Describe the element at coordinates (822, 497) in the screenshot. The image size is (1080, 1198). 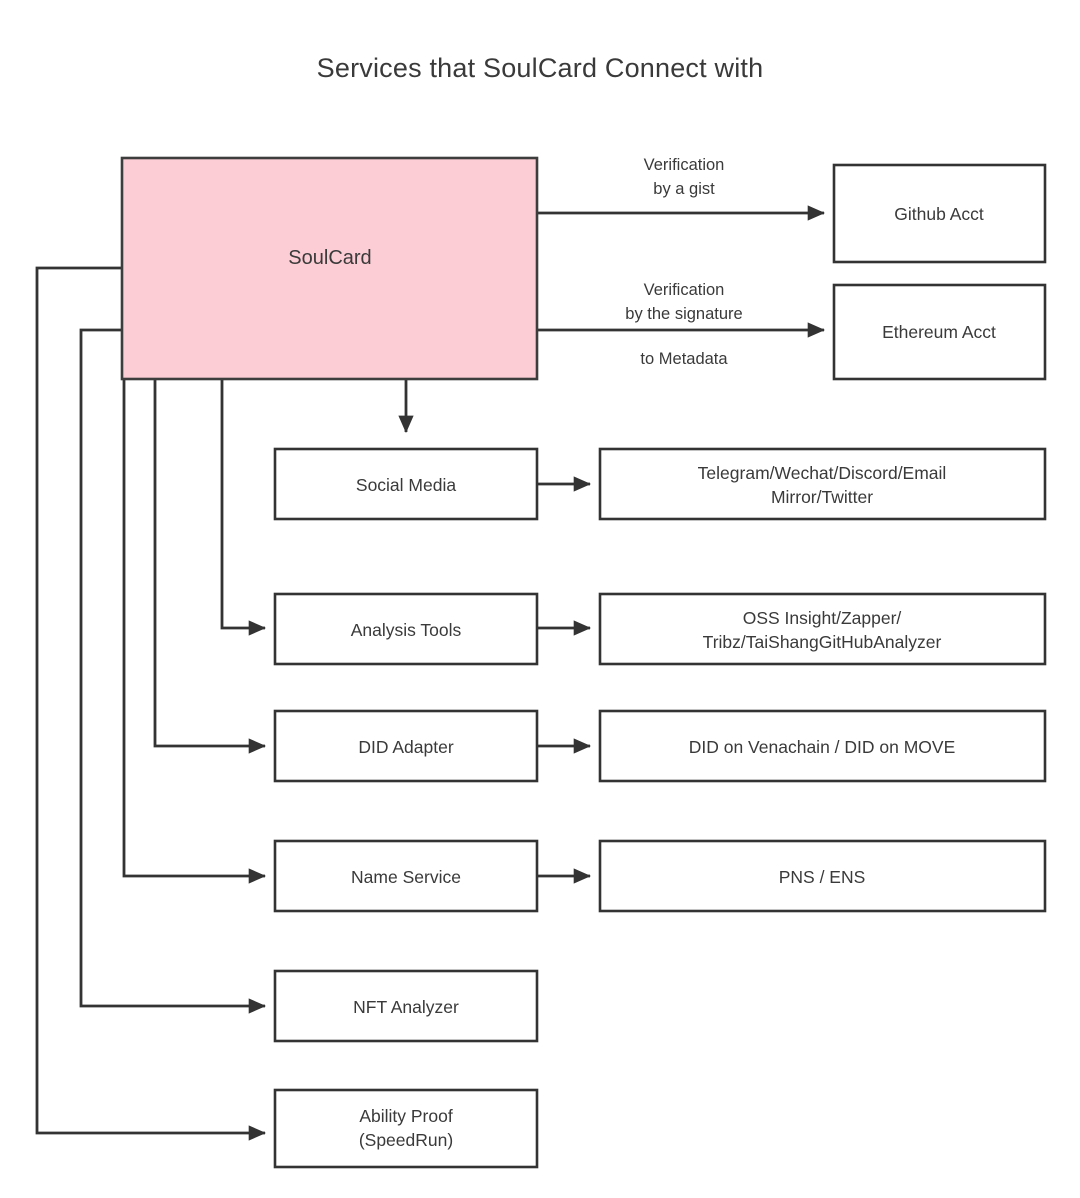
I see `node-social-media-targets-line2: Mirror/Twitter` at that location.